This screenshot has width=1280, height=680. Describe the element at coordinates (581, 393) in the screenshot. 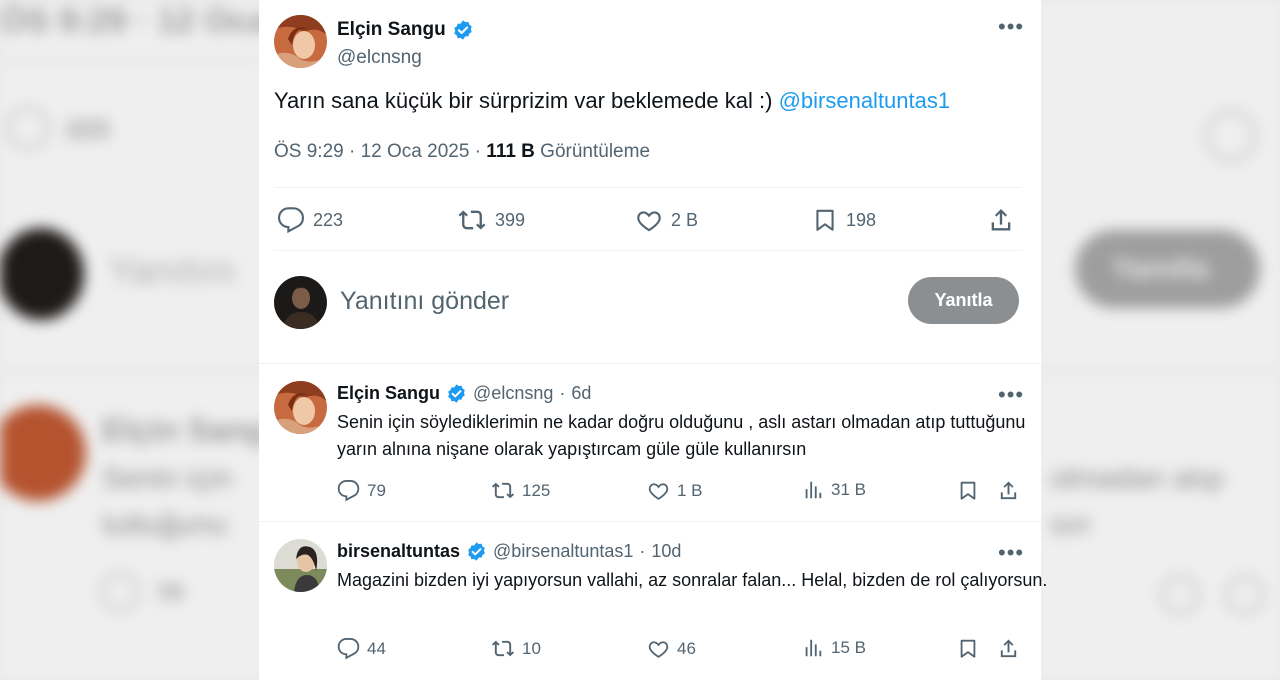

I see `tweet-age: 6d` at that location.